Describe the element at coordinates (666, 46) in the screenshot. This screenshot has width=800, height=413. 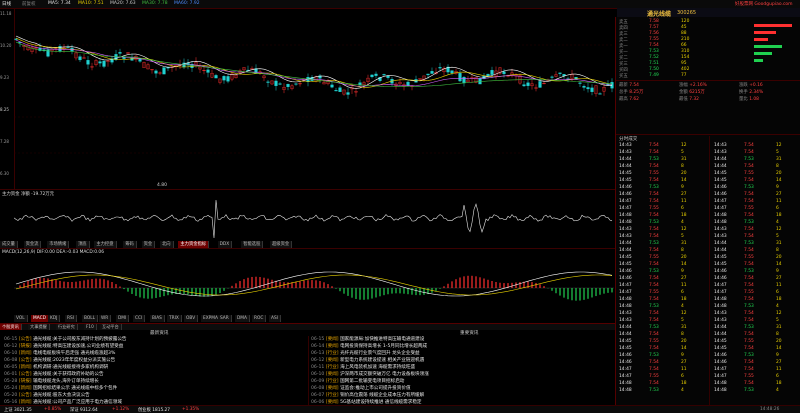
I see `order-row: 卖一 7.54 66` at that location.